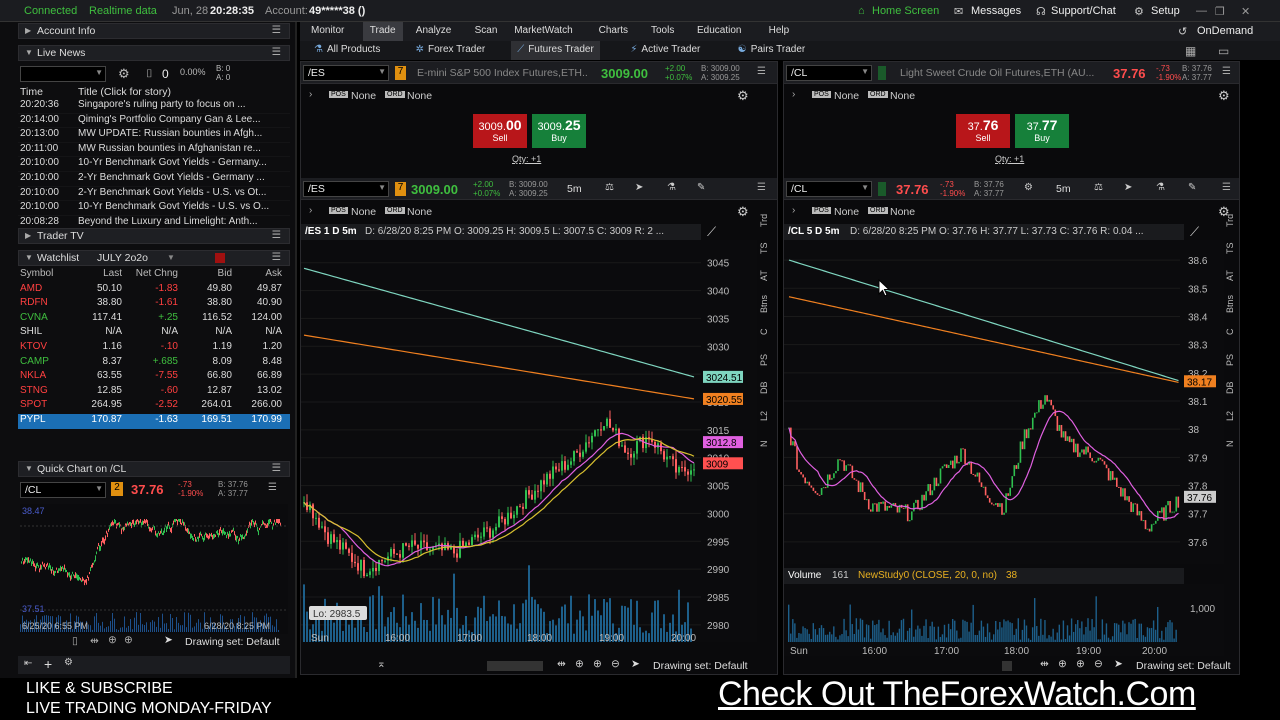 The image size is (1280, 720). I want to click on messages-button: Messages, so click(996, 11).